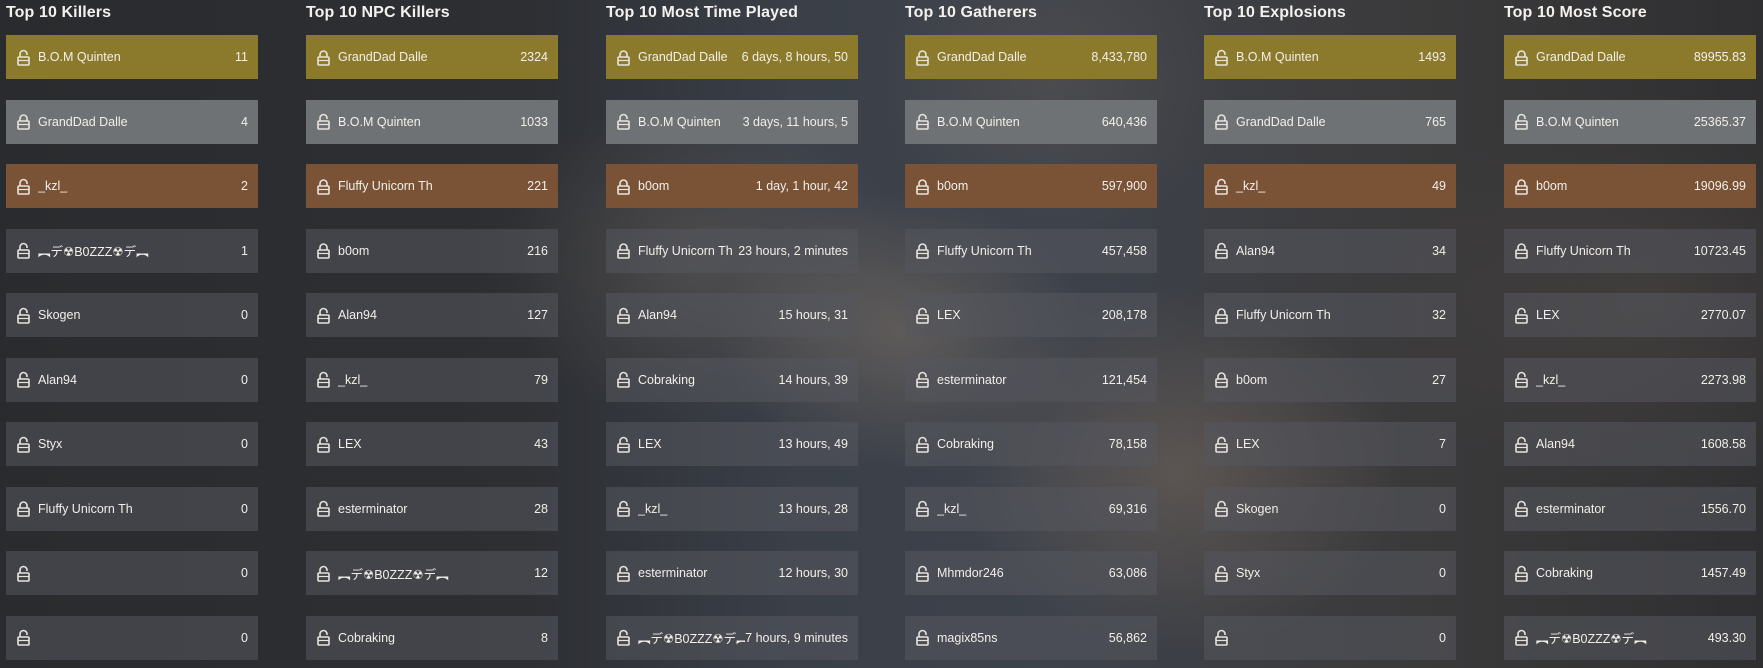  I want to click on leaderboard-row: _kzl_ 13 hours, 28, so click(732, 508).